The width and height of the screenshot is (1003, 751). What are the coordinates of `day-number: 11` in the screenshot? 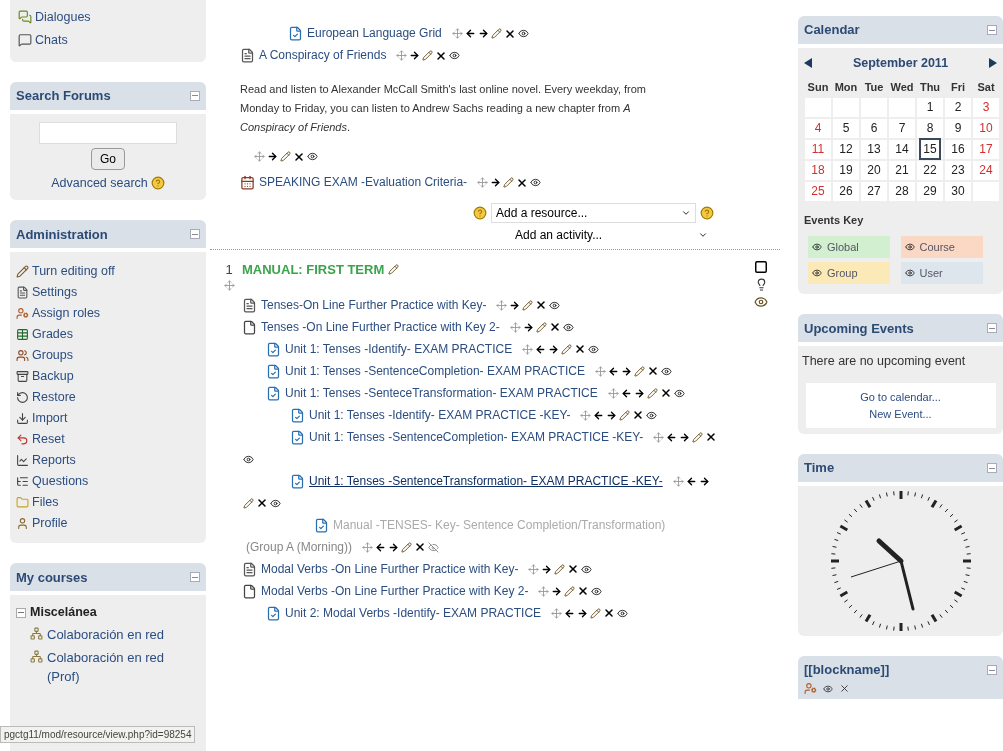 It's located at (818, 149).